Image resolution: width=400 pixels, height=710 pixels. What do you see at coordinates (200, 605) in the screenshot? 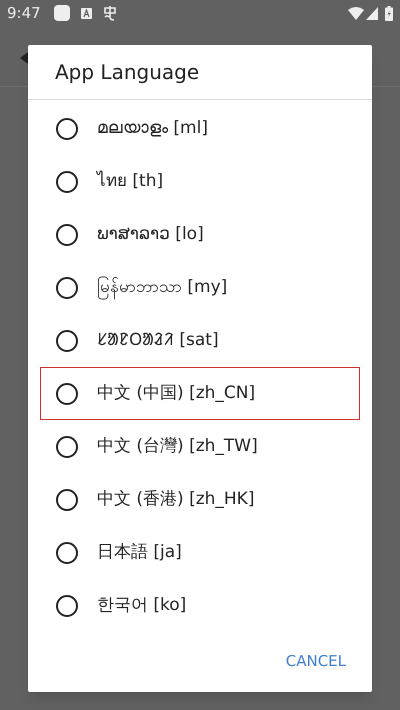
I see `language-option: 한국어 [ko]` at bounding box center [200, 605].